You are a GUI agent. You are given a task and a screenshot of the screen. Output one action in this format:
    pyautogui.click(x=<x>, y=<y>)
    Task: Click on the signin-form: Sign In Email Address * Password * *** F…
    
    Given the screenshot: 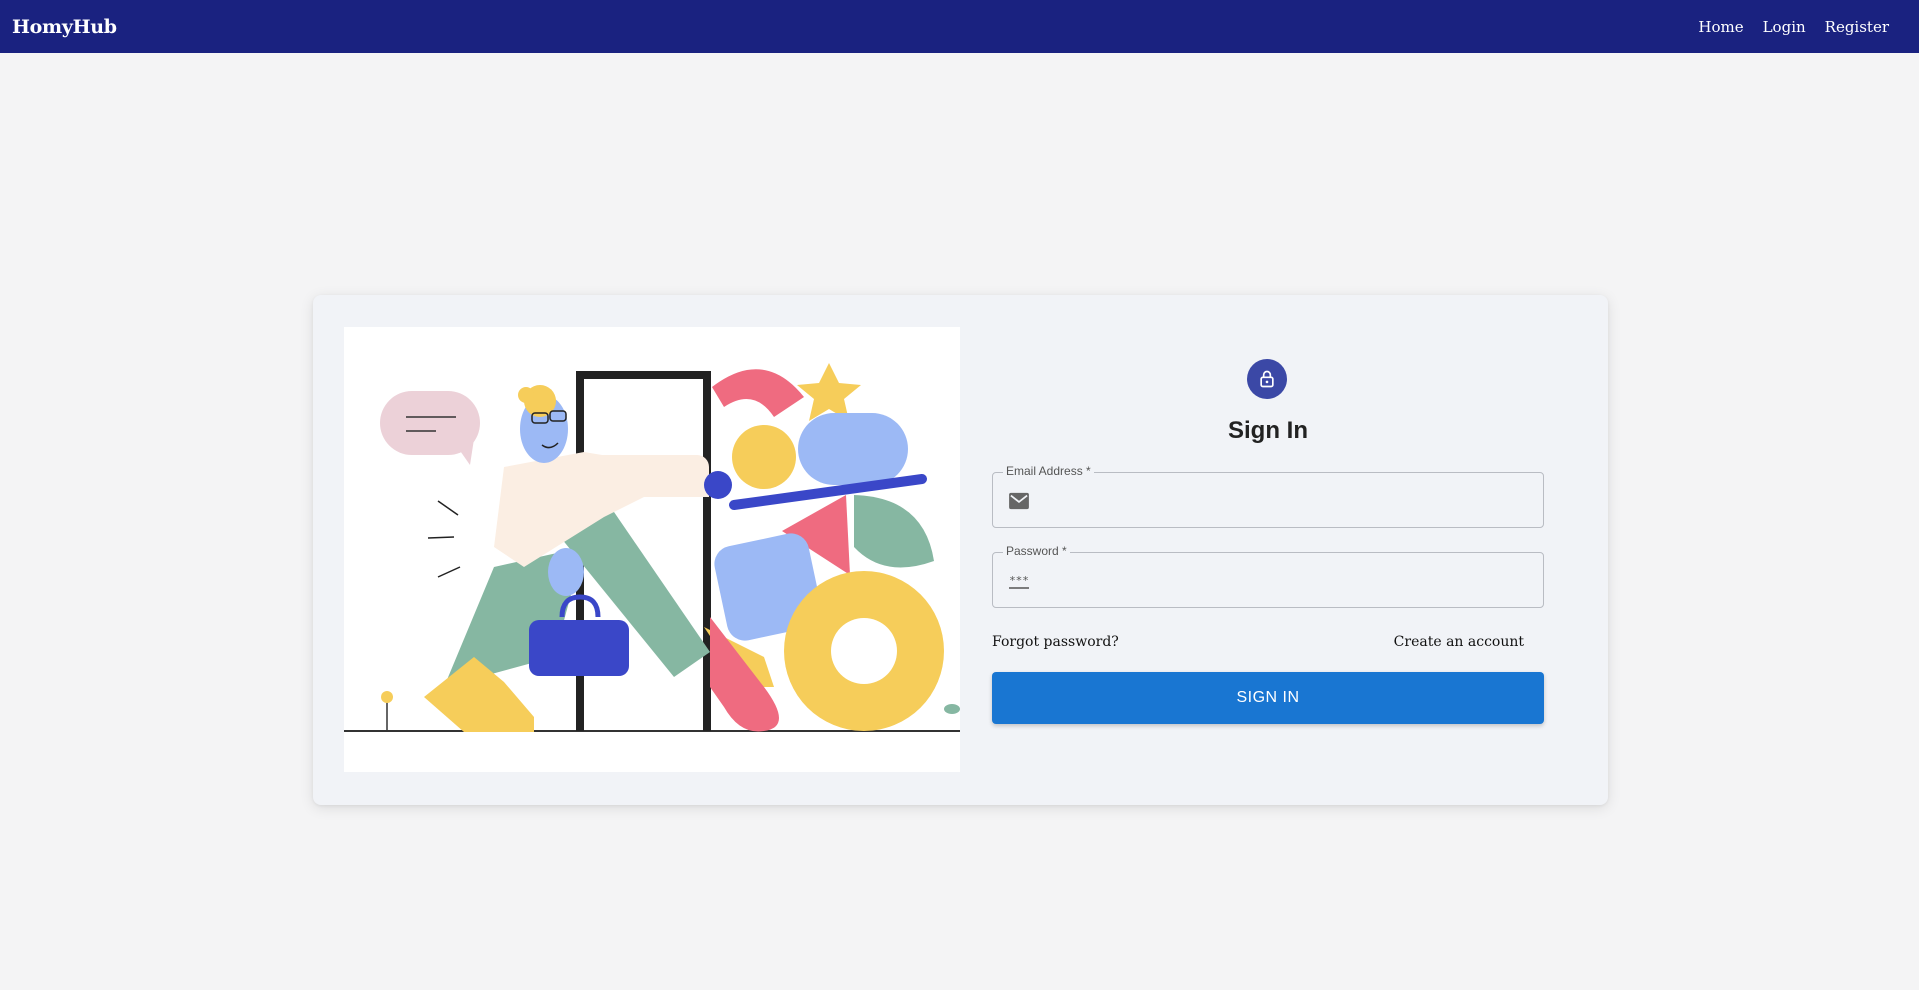 What is the action you would take?
    pyautogui.click(x=1268, y=550)
    